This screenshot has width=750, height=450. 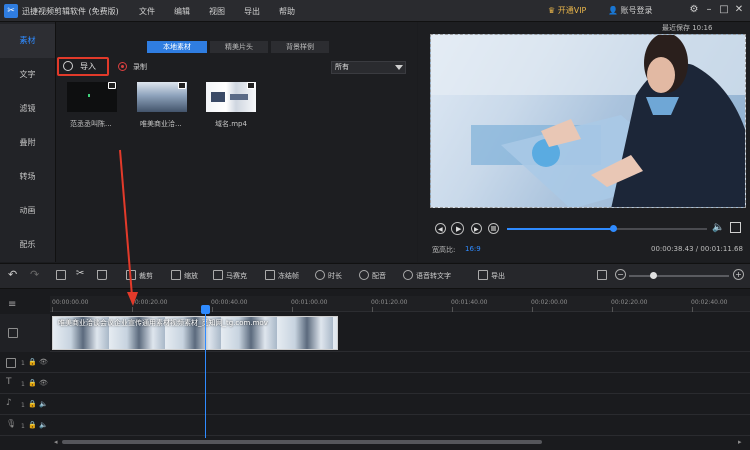 What do you see at coordinates (23, 384) in the screenshot?
I see `track-number: 1` at bounding box center [23, 384].